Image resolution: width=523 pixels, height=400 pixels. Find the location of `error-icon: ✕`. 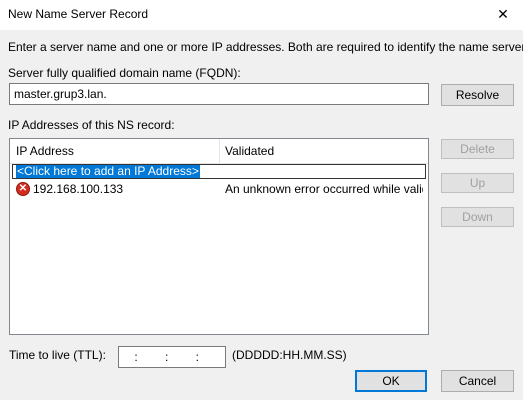

error-icon: ✕ is located at coordinates (23, 189).